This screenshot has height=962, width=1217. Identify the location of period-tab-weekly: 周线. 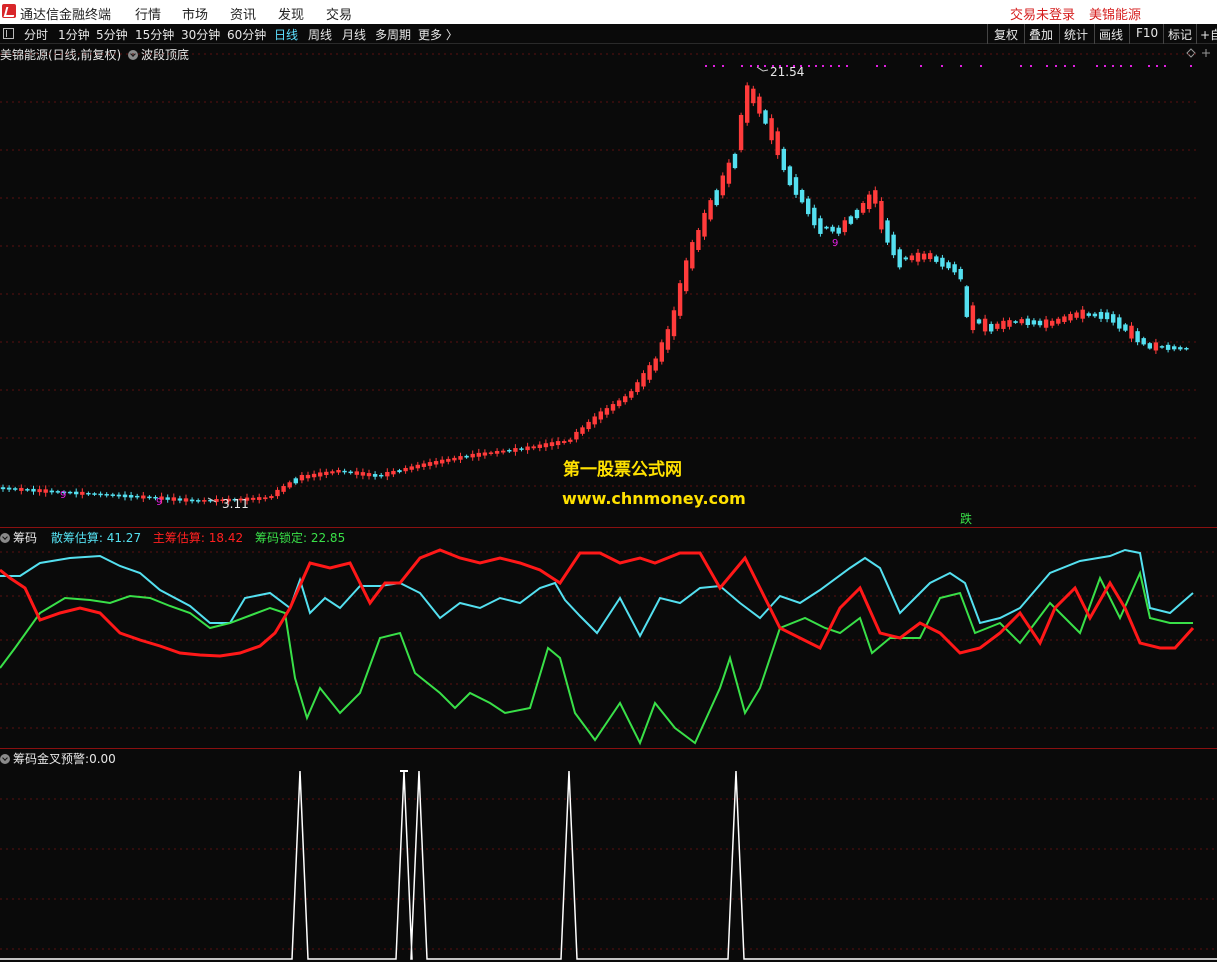
(320, 34).